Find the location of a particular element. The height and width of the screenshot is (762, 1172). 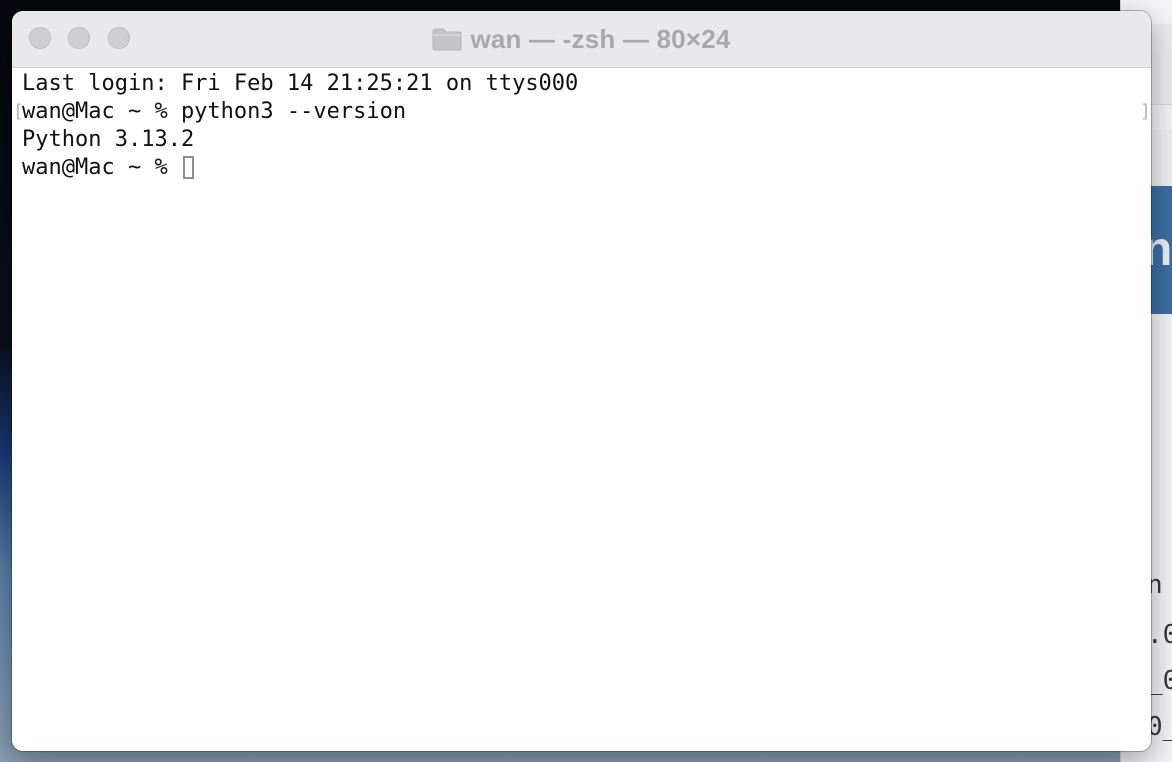

terminal-line: wan@Mac ~ % python3 --version is located at coordinates (214, 111).